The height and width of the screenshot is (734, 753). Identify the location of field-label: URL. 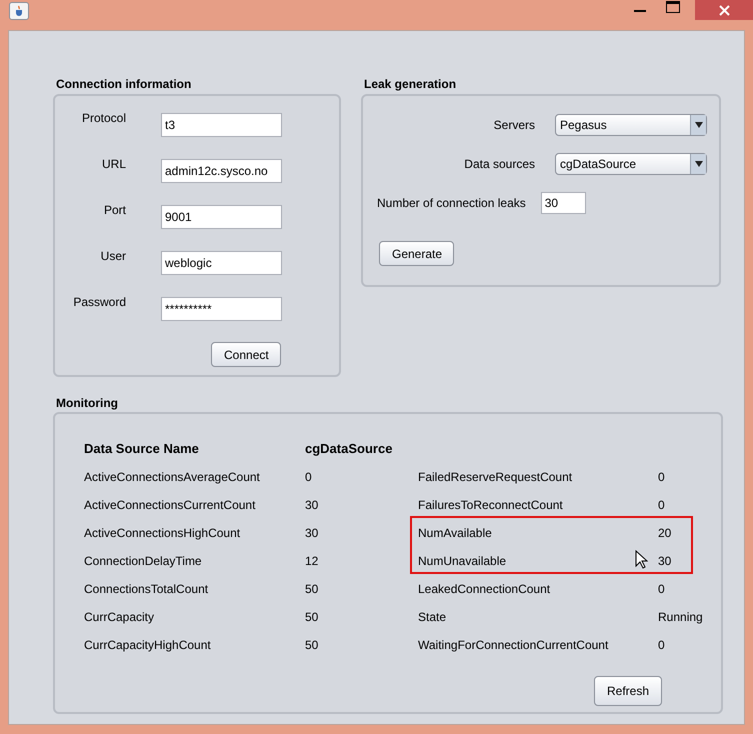
(113, 164).